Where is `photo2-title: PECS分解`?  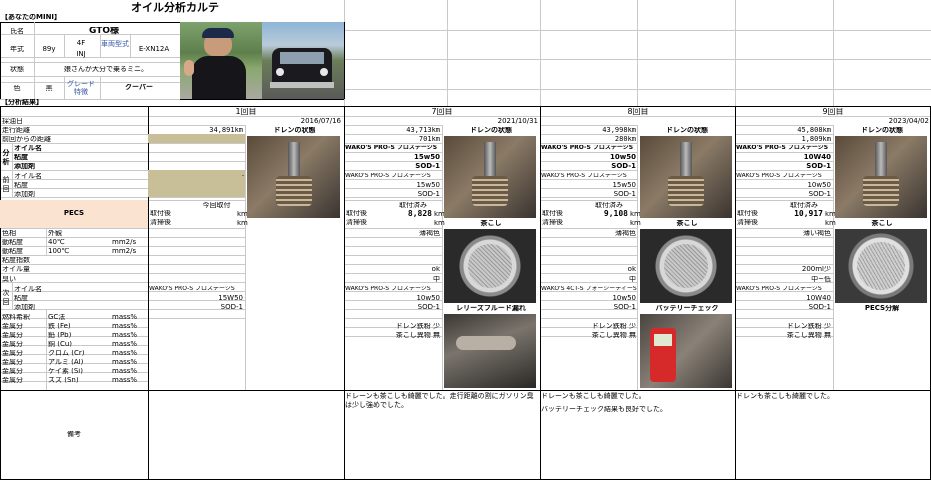 photo2-title: PECS分解 is located at coordinates (882, 308).